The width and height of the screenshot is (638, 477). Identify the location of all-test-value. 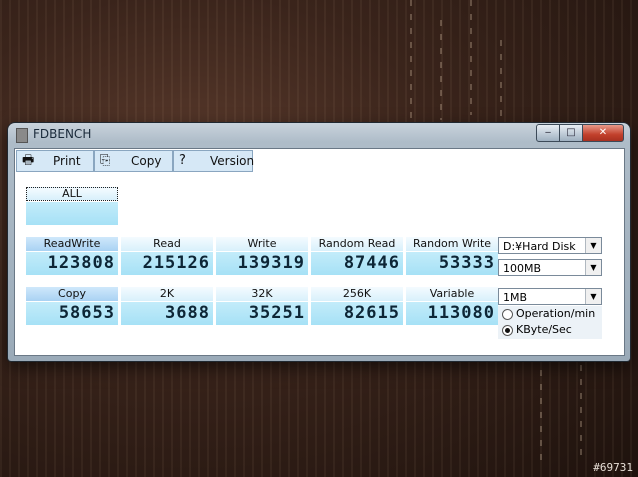
(72, 213).